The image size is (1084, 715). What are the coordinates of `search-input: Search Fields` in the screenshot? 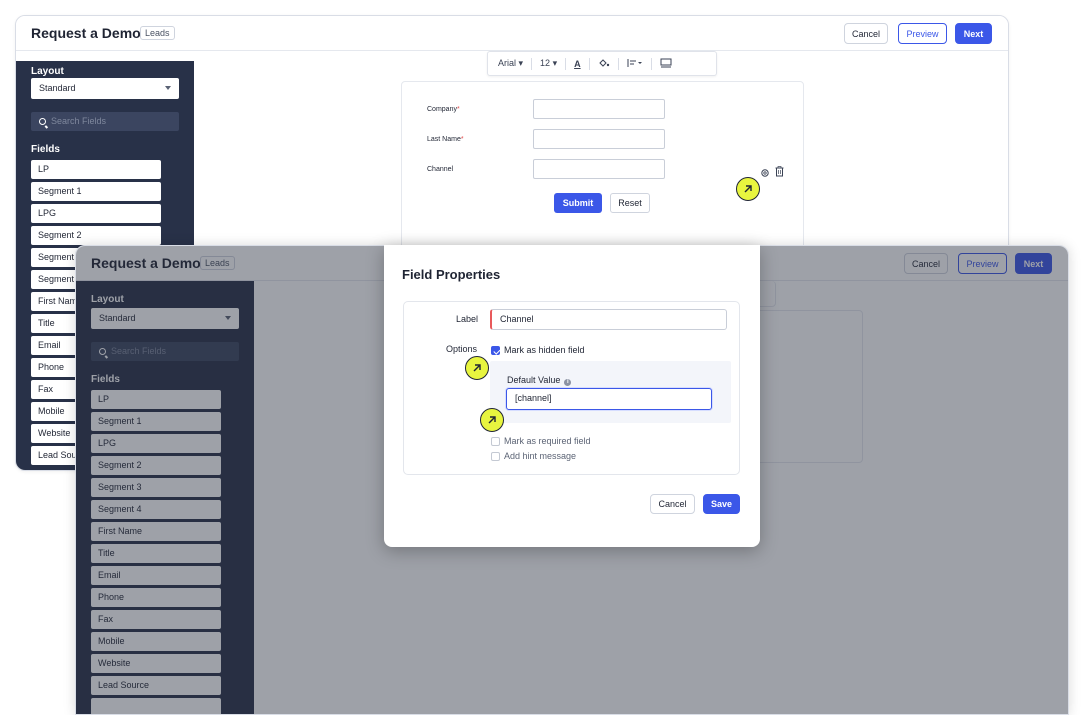 It's located at (105, 121).